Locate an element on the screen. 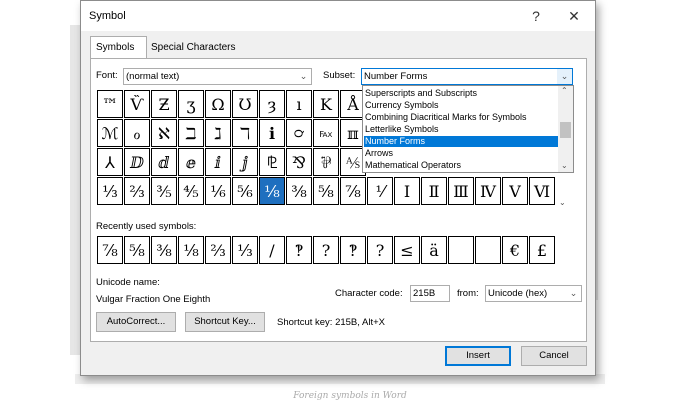  recent-symbol-cell: ⅛ is located at coordinates (191, 250).